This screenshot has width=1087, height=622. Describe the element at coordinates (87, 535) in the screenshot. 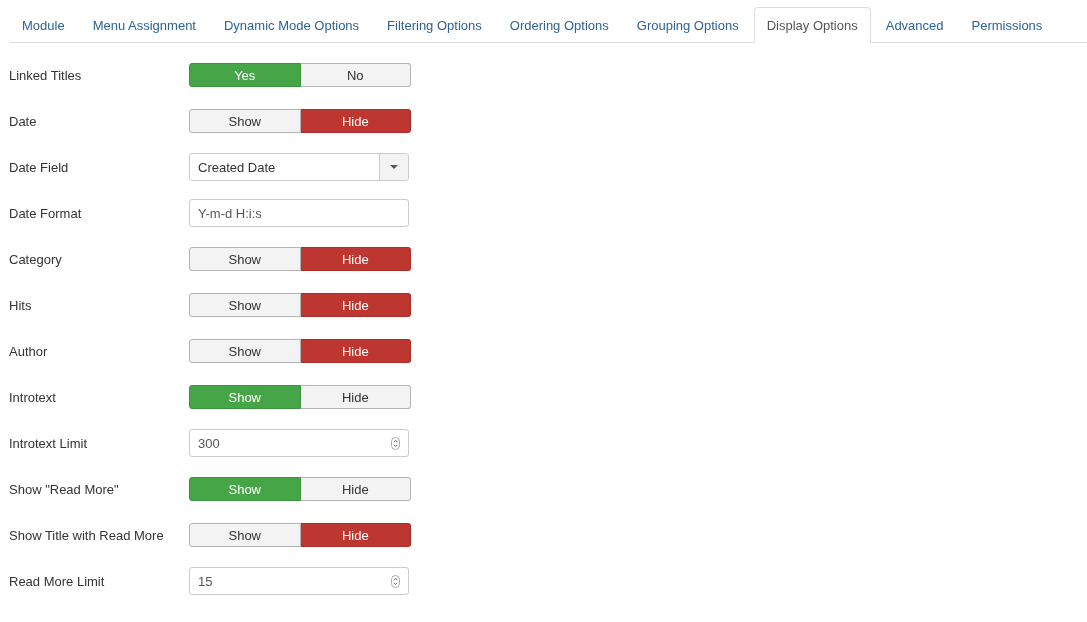

I see `field-label: Show Title with Read More` at that location.